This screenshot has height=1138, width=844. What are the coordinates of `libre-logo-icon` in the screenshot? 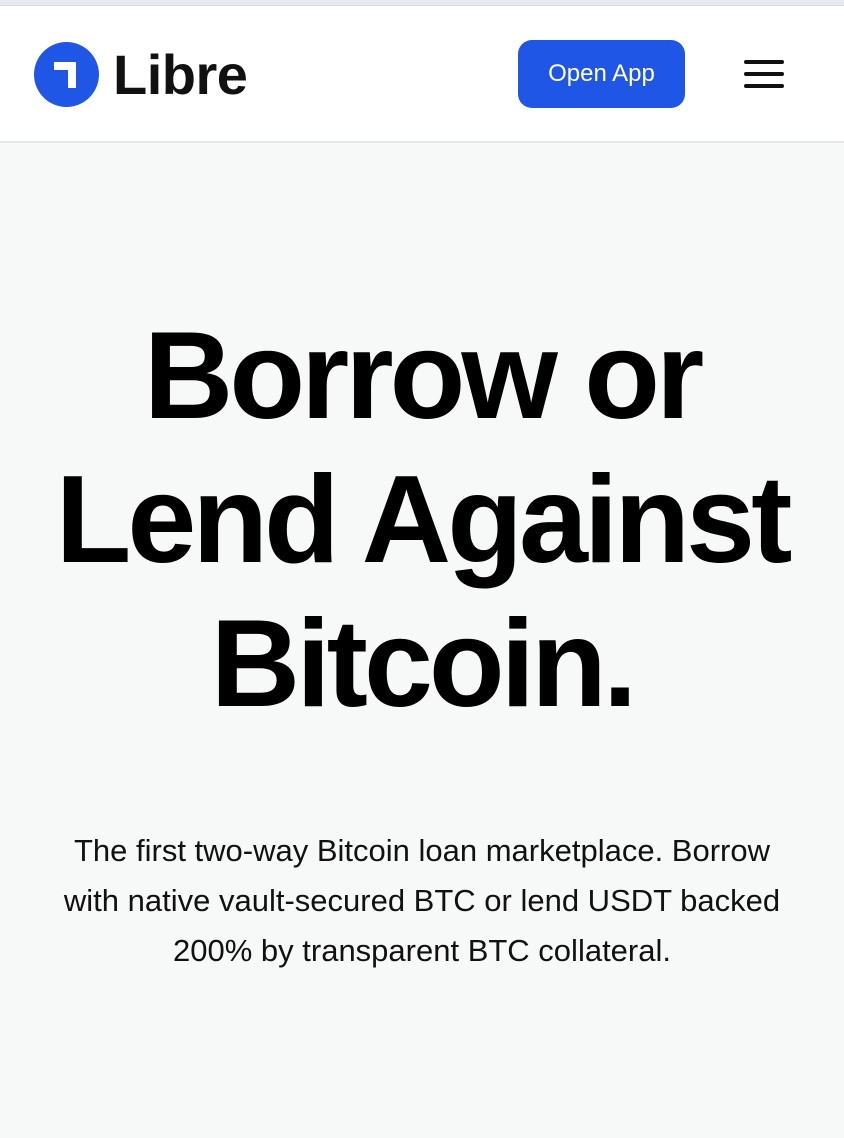 It's located at (66, 74).